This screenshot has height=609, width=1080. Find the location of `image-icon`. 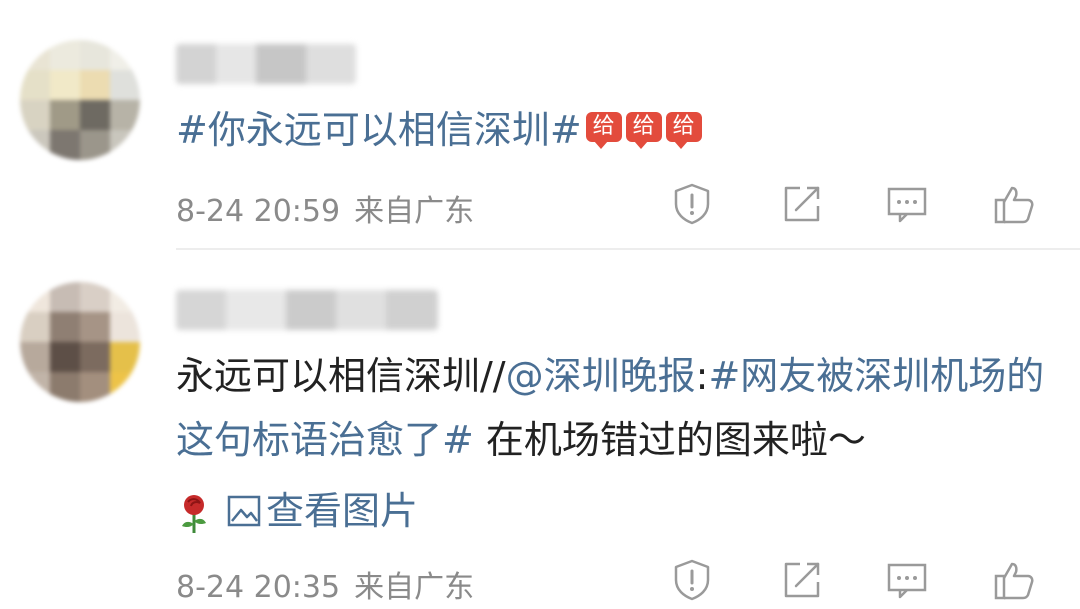

image-icon is located at coordinates (244, 510).